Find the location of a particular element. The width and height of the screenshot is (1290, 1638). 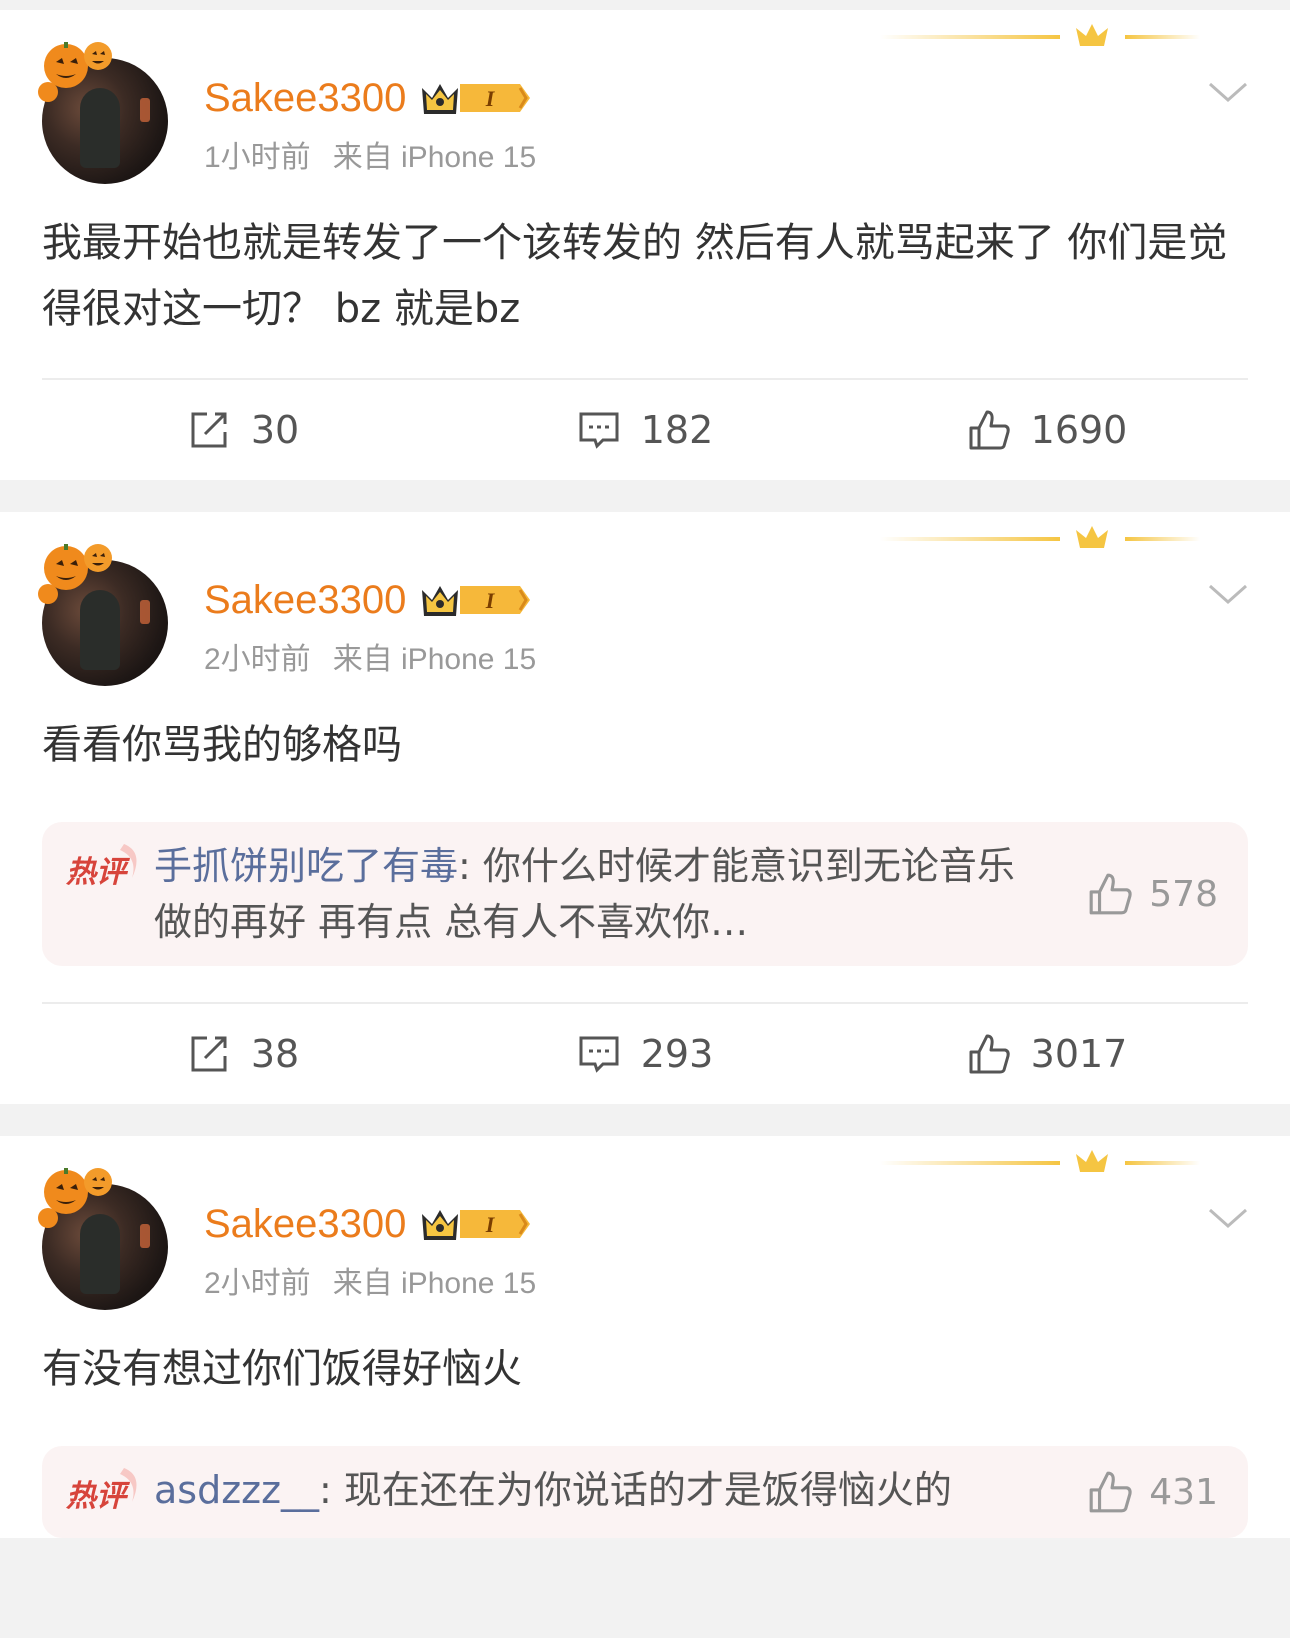

like-button: 1690 is located at coordinates (1047, 430).